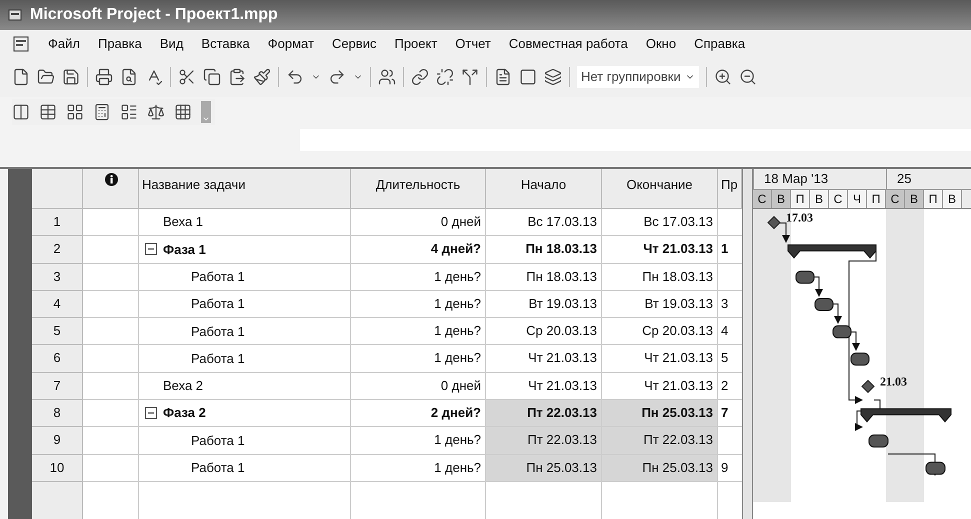 This screenshot has width=971, height=519. Describe the element at coordinates (21, 112) in the screenshot. I see `columns-icon` at that location.